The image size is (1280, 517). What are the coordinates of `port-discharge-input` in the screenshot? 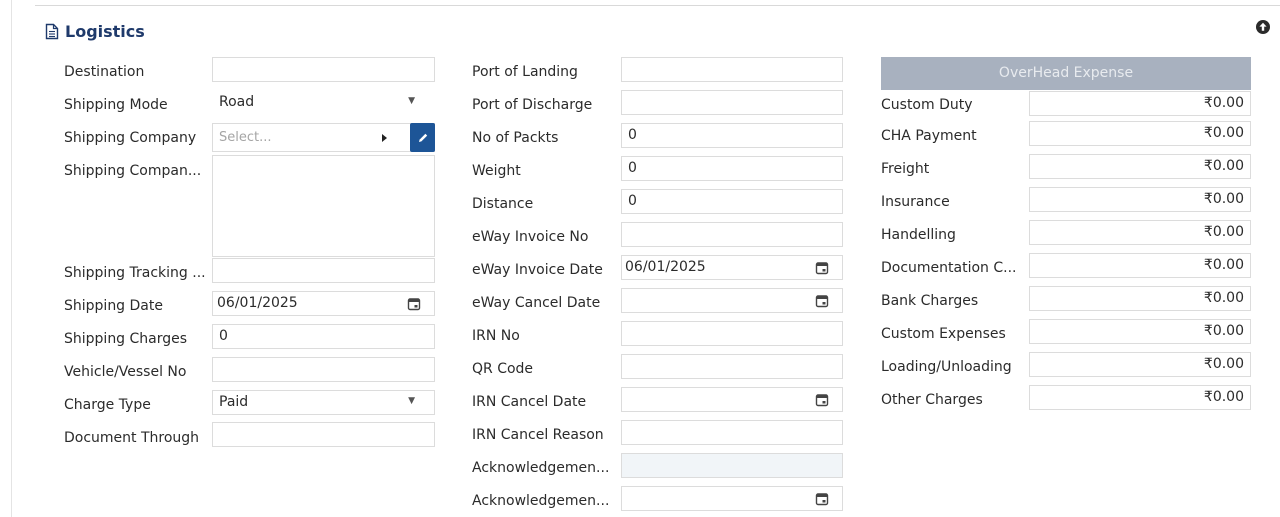 It's located at (732, 102).